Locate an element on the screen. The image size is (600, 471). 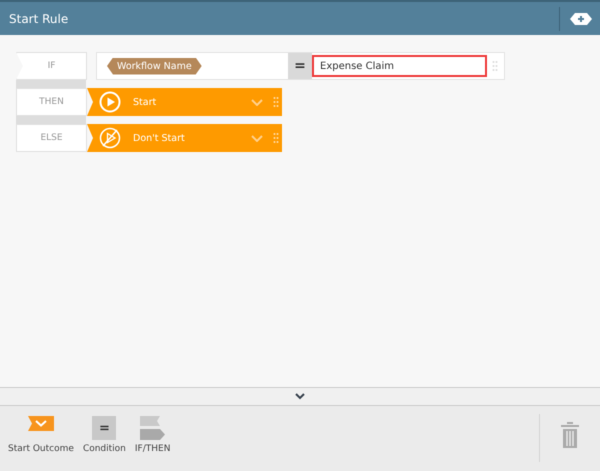
value-field: Expense Claim is located at coordinates (399, 66).